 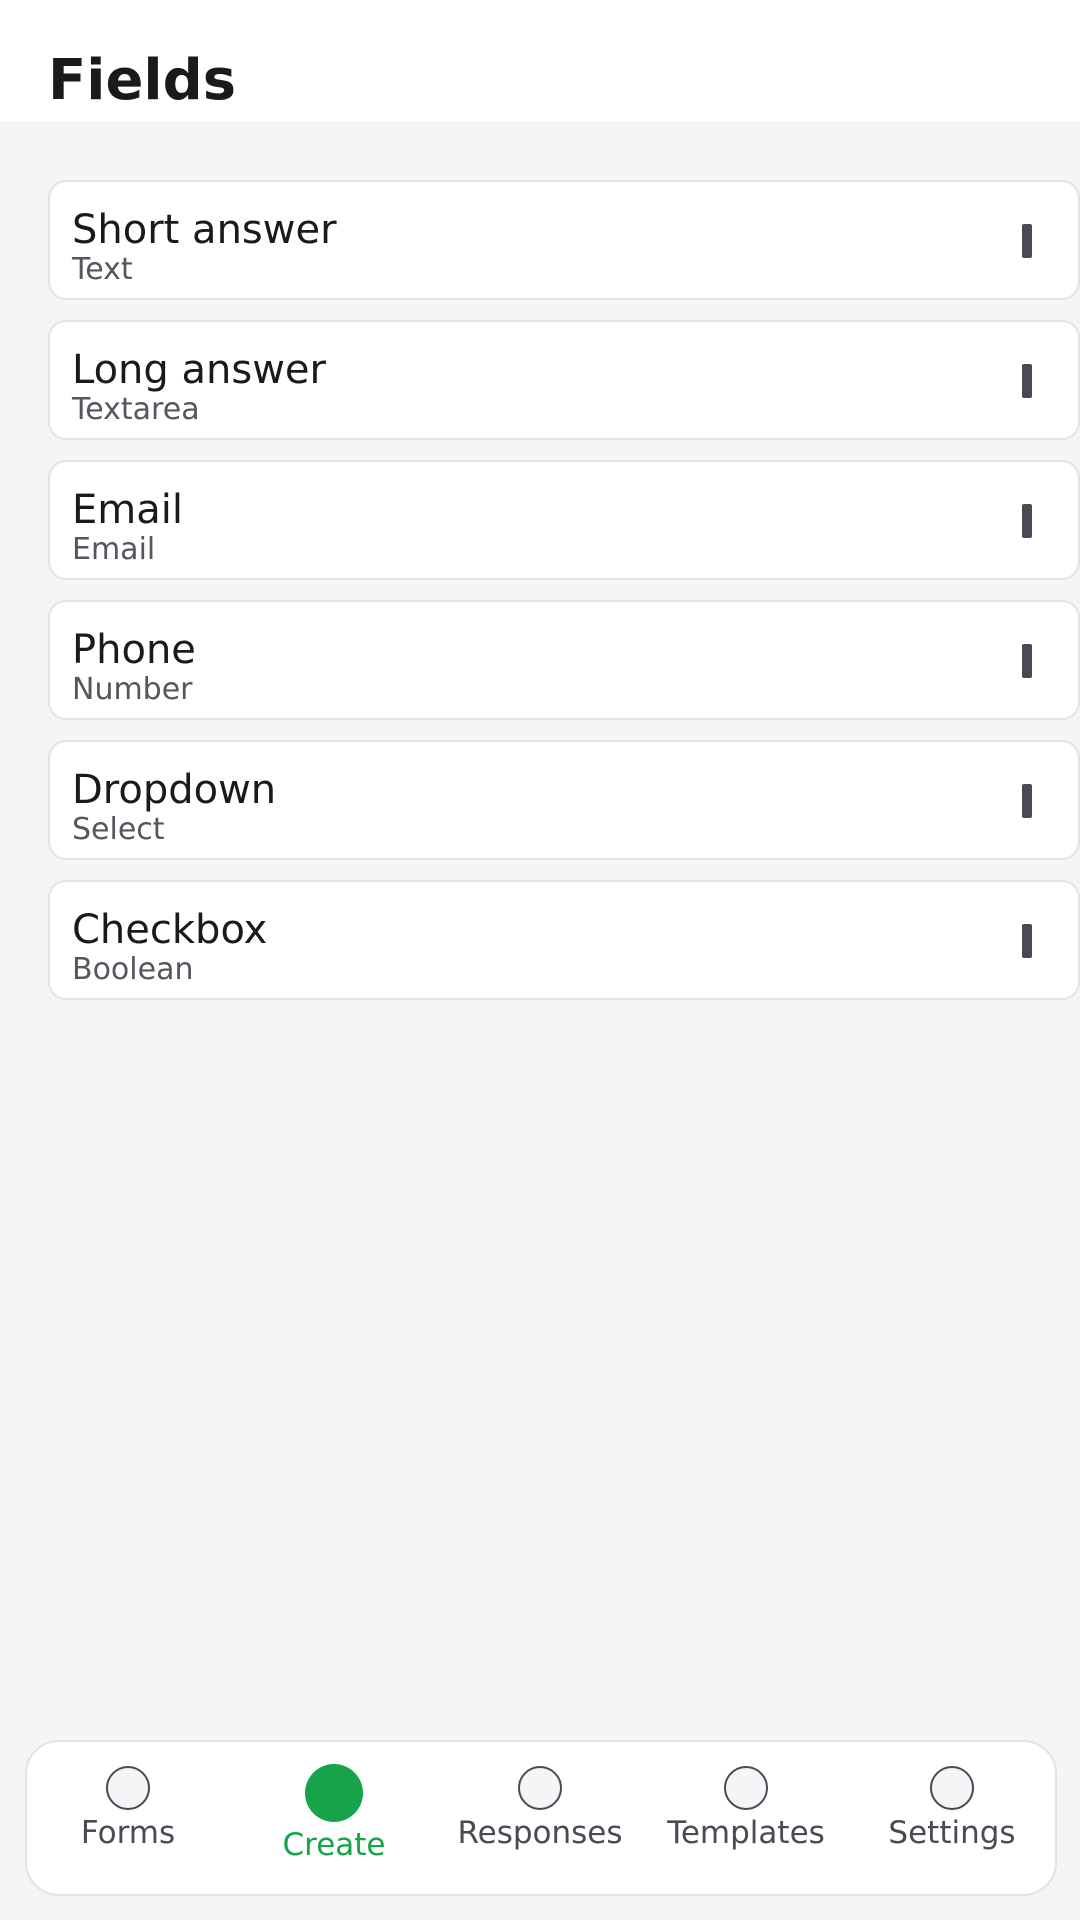 I want to click on field-card-checkbox: Checkbox Boolean, so click(x=564, y=940).